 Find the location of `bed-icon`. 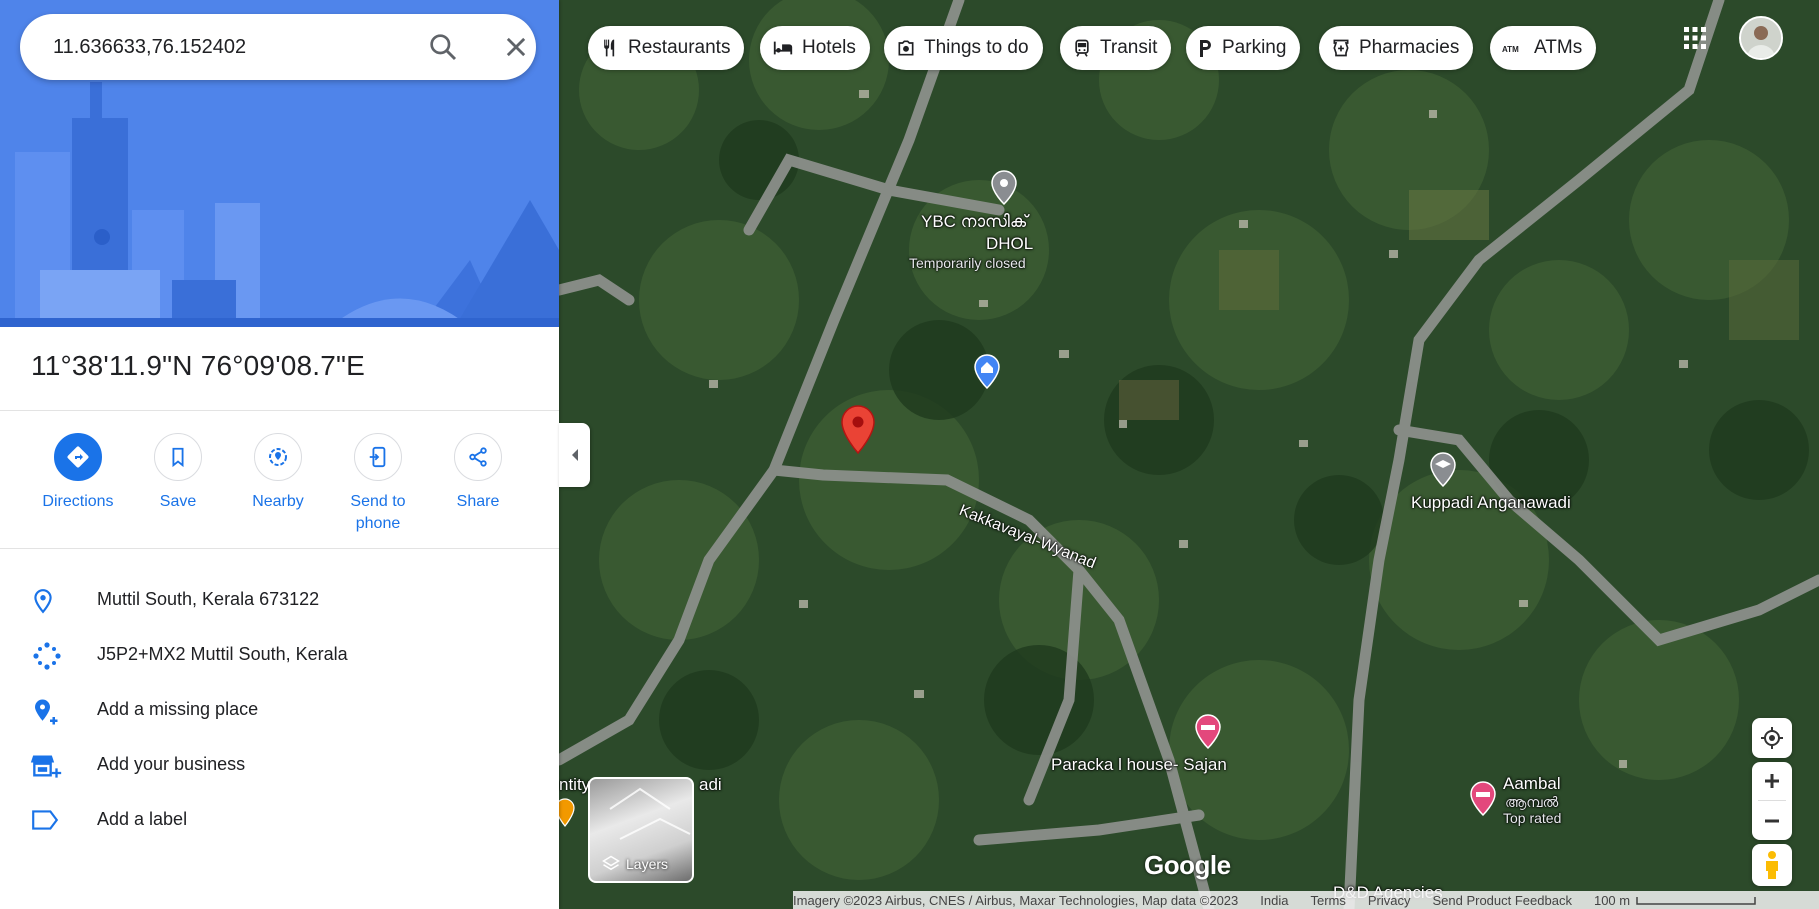

bed-icon is located at coordinates (783, 48).